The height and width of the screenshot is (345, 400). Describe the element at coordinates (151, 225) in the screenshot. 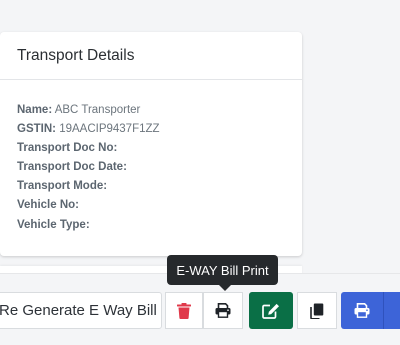

I see `field-vehicle-type: Vehicle Type:` at that location.